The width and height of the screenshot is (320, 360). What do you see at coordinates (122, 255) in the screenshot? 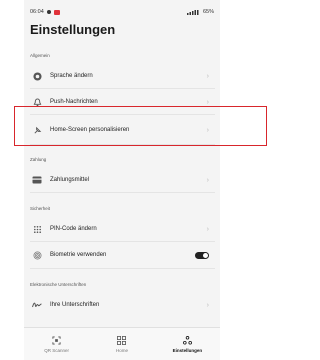
I see `settings-item-biometrics: Biometrie verwenden` at bounding box center [122, 255].